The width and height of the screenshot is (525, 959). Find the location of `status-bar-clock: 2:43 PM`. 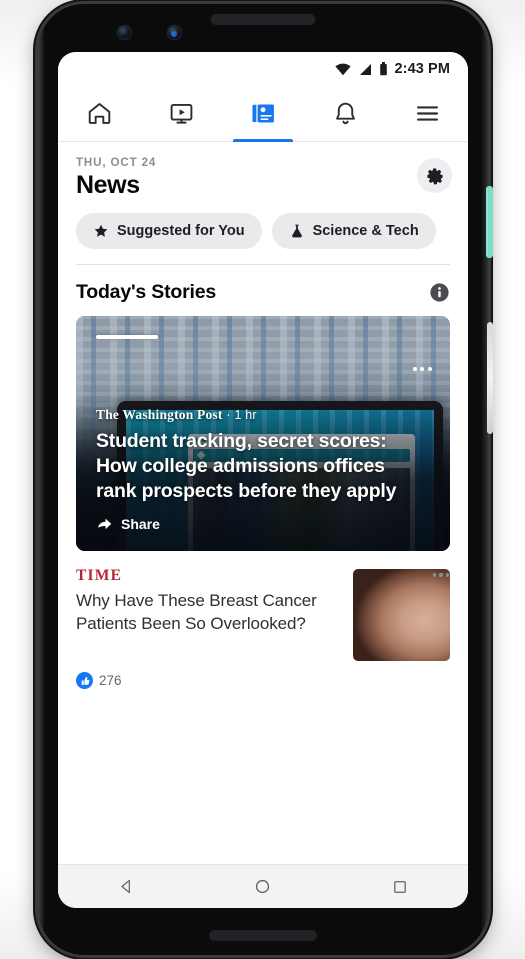

status-bar-clock: 2:43 PM is located at coordinates (422, 69).